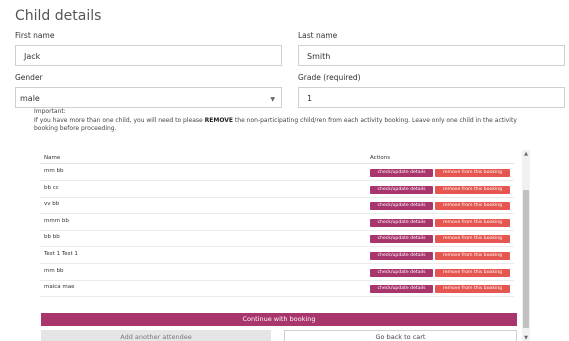 This screenshot has width=569, height=341. Describe the element at coordinates (156, 335) in the screenshot. I see `add-attendee-button: Add another attendee` at that location.